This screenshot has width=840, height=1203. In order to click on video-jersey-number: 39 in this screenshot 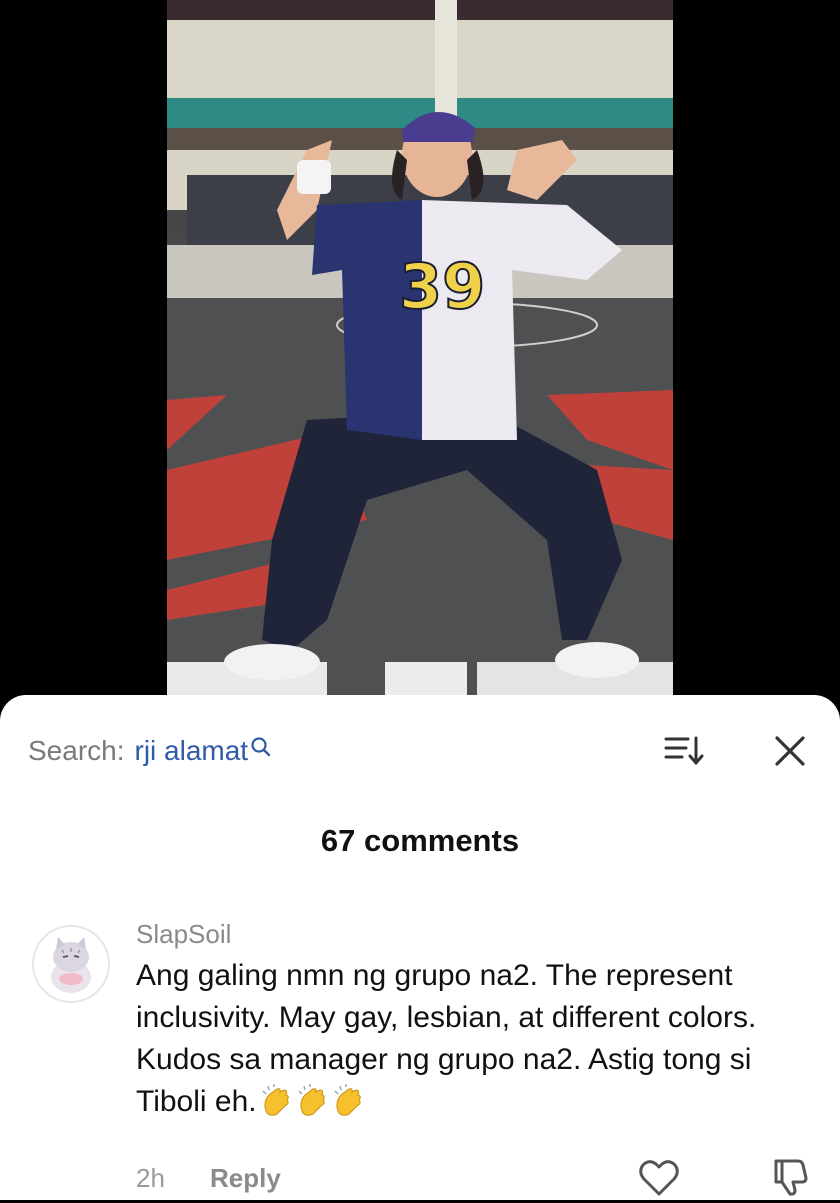, I will do `click(442, 286)`.